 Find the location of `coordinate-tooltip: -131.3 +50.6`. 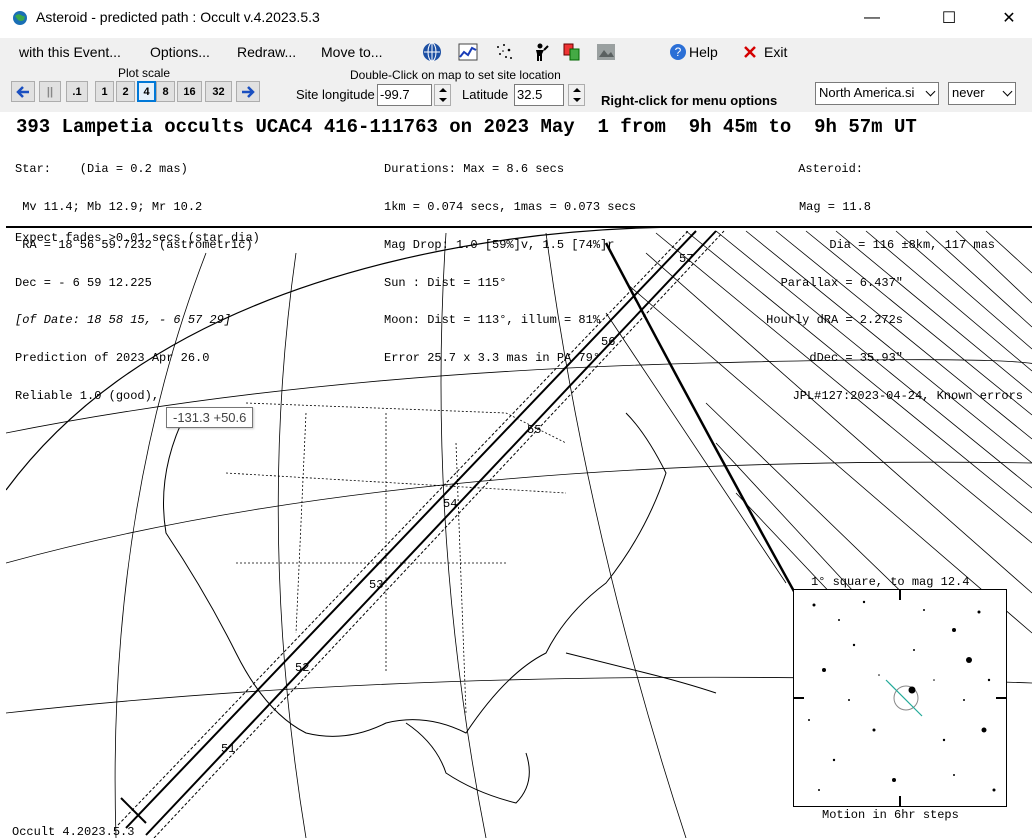

coordinate-tooltip: -131.3 +50.6 is located at coordinates (210, 417).